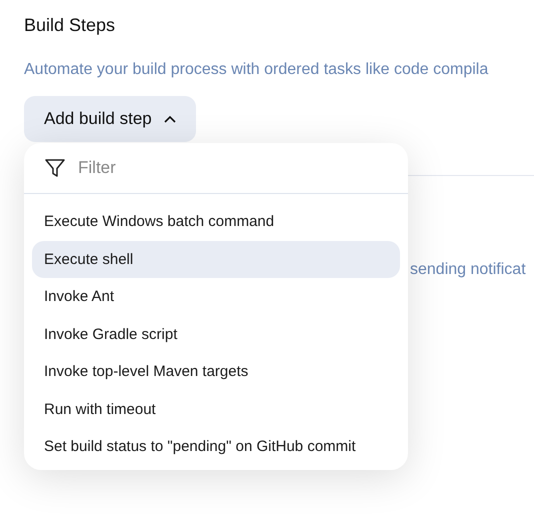 The height and width of the screenshot is (529, 534). Describe the element at coordinates (216, 447) in the screenshot. I see `menu-item: Set build status to "pending" on GitHub commit` at that location.